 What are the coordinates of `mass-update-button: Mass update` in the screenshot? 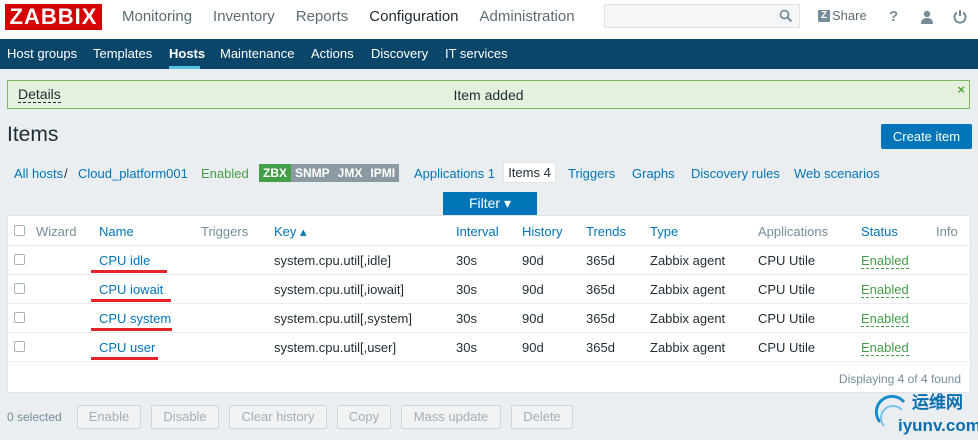 It's located at (451, 417).